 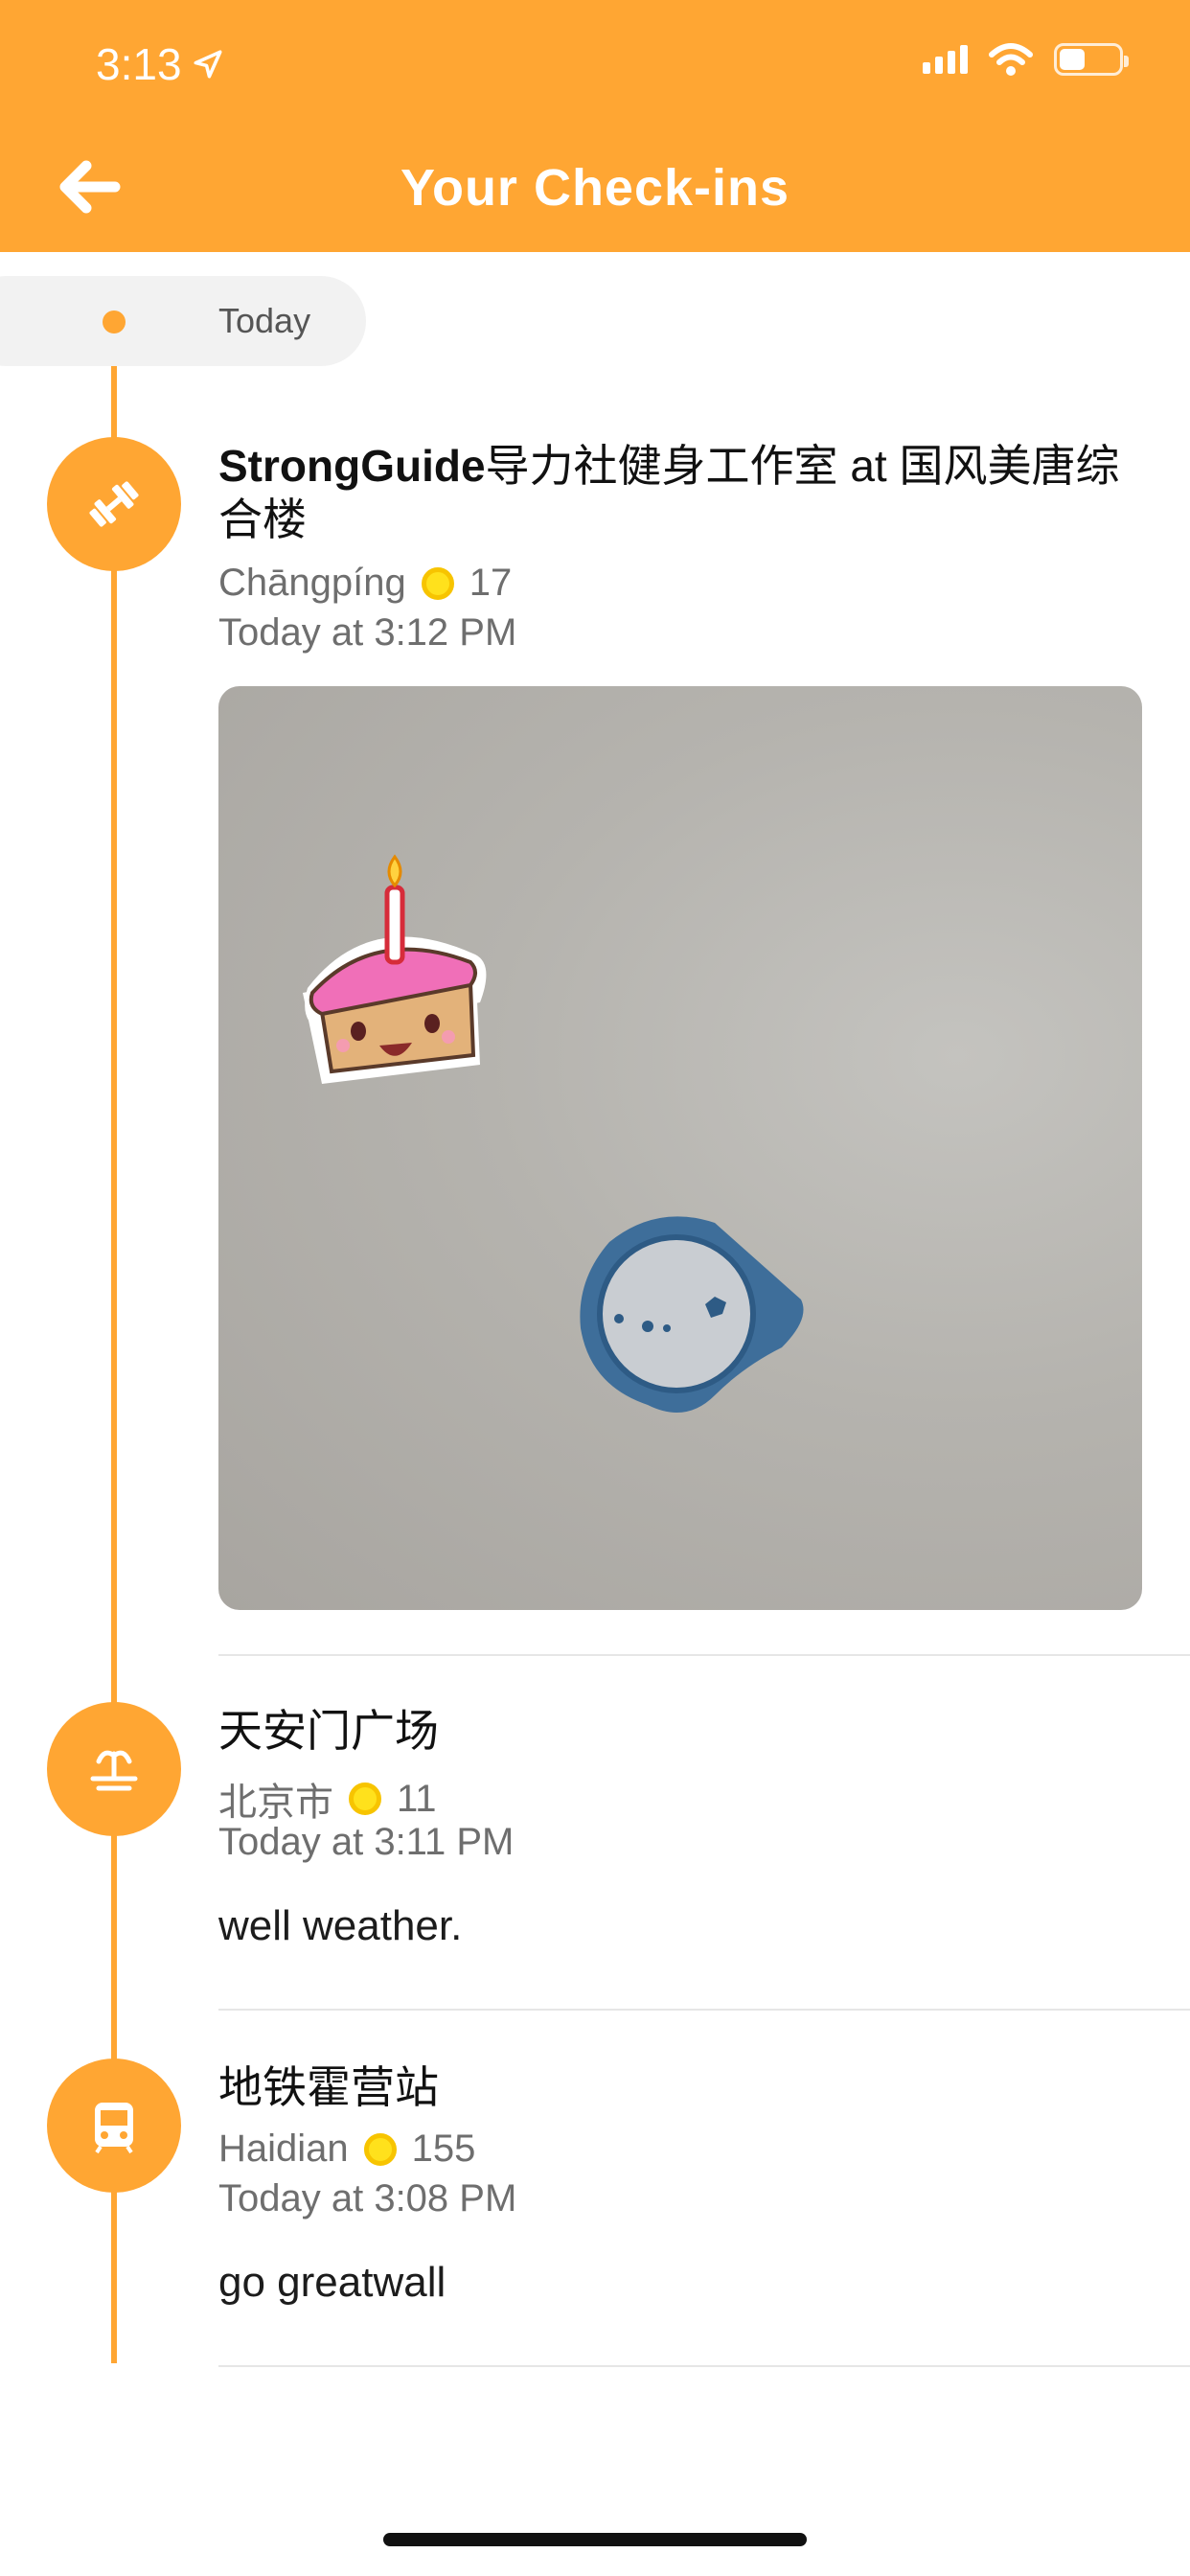 I want to click on checkin-location: 北京市, so click(x=276, y=1803).